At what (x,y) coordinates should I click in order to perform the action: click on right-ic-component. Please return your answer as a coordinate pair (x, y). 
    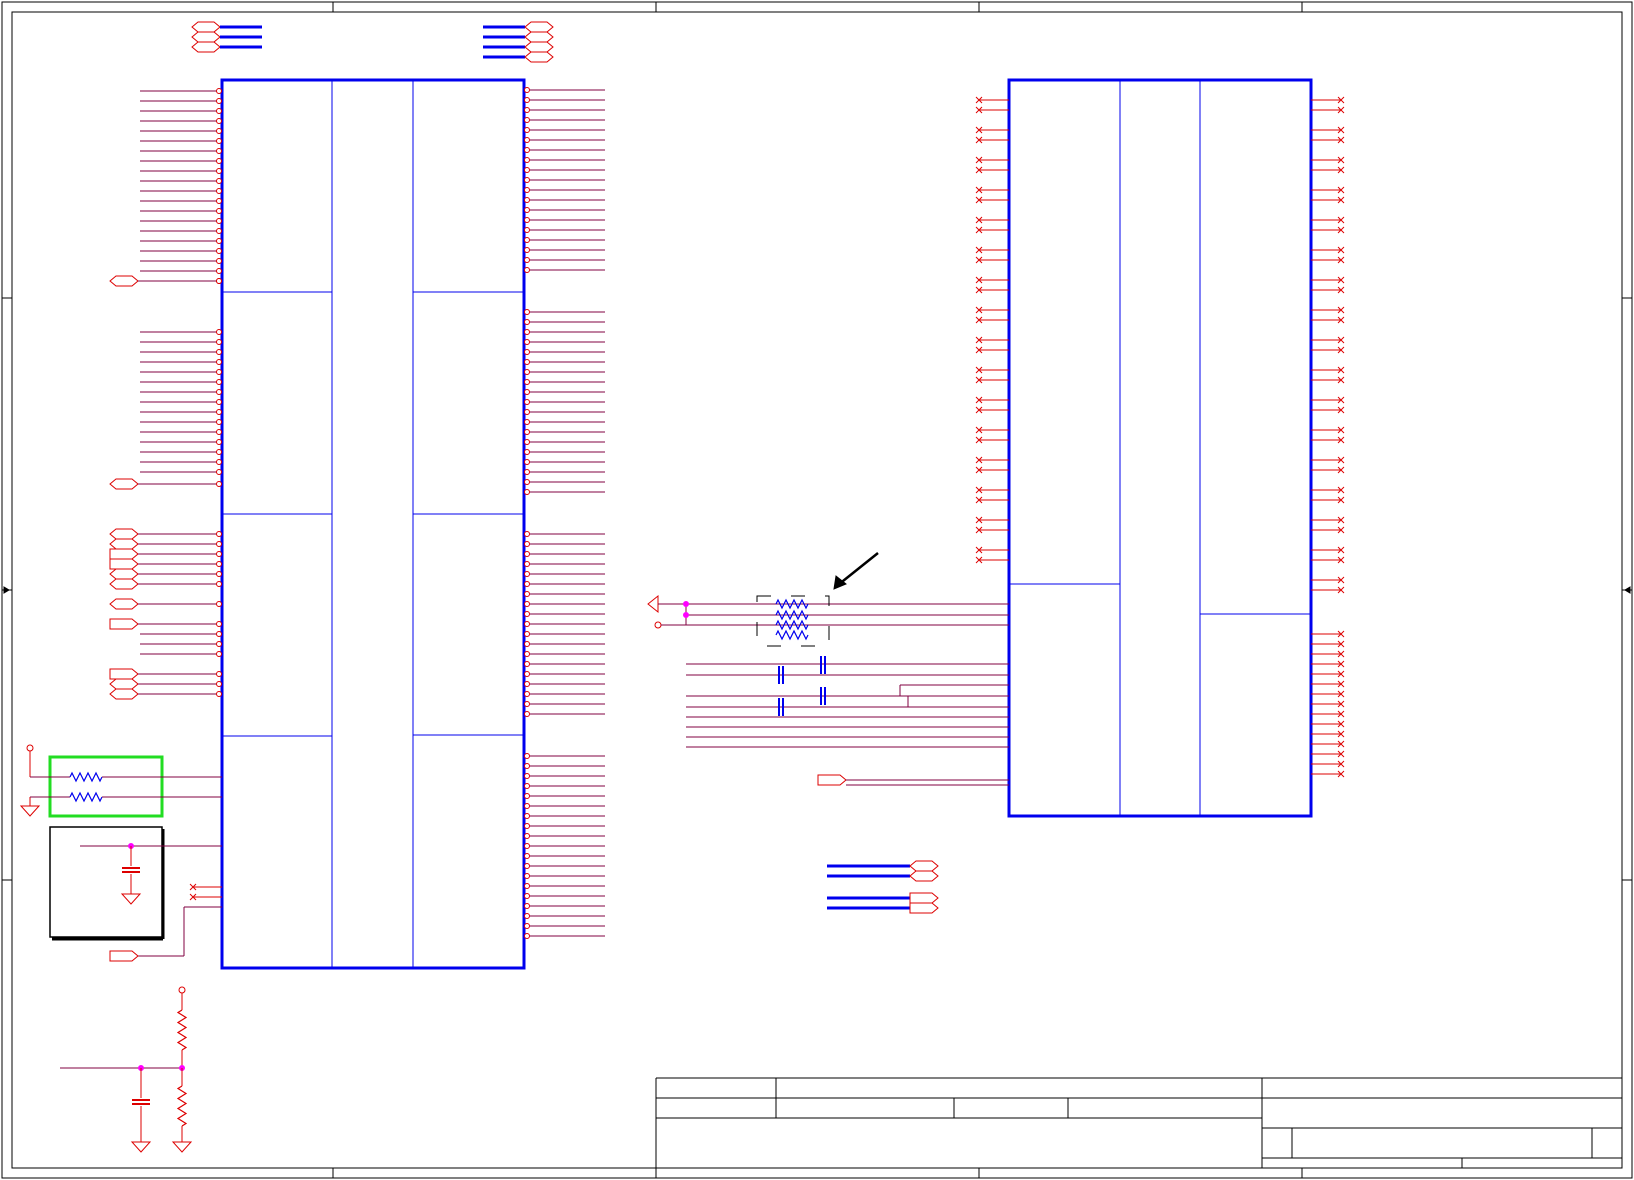
    Looking at the image, I should click on (1160, 448).